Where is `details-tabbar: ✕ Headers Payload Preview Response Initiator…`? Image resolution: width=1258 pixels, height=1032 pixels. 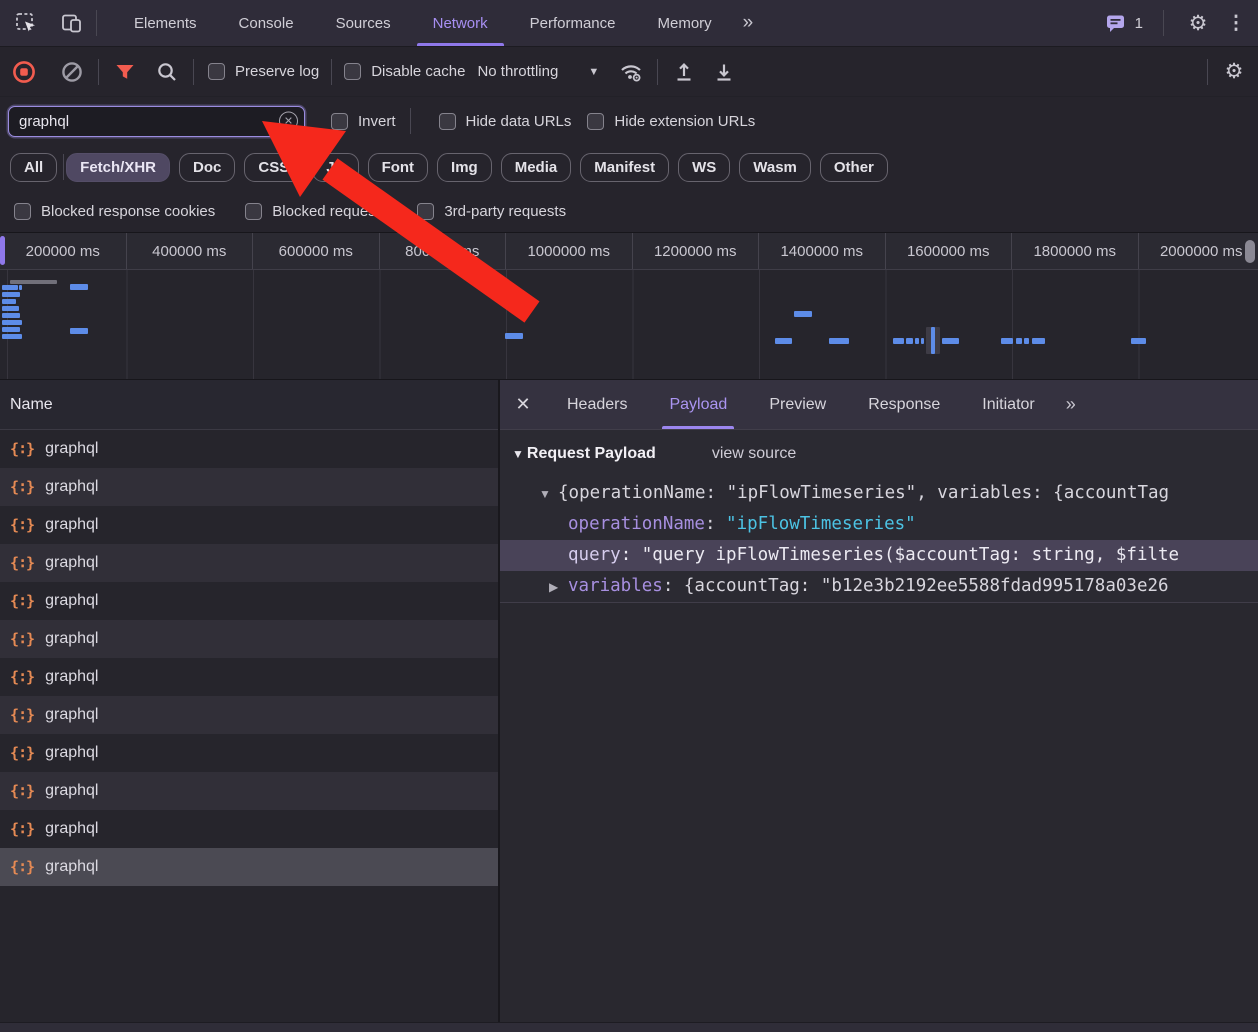
details-tabbar: ✕ Headers Payload Preview Response Initiator… is located at coordinates (879, 405).